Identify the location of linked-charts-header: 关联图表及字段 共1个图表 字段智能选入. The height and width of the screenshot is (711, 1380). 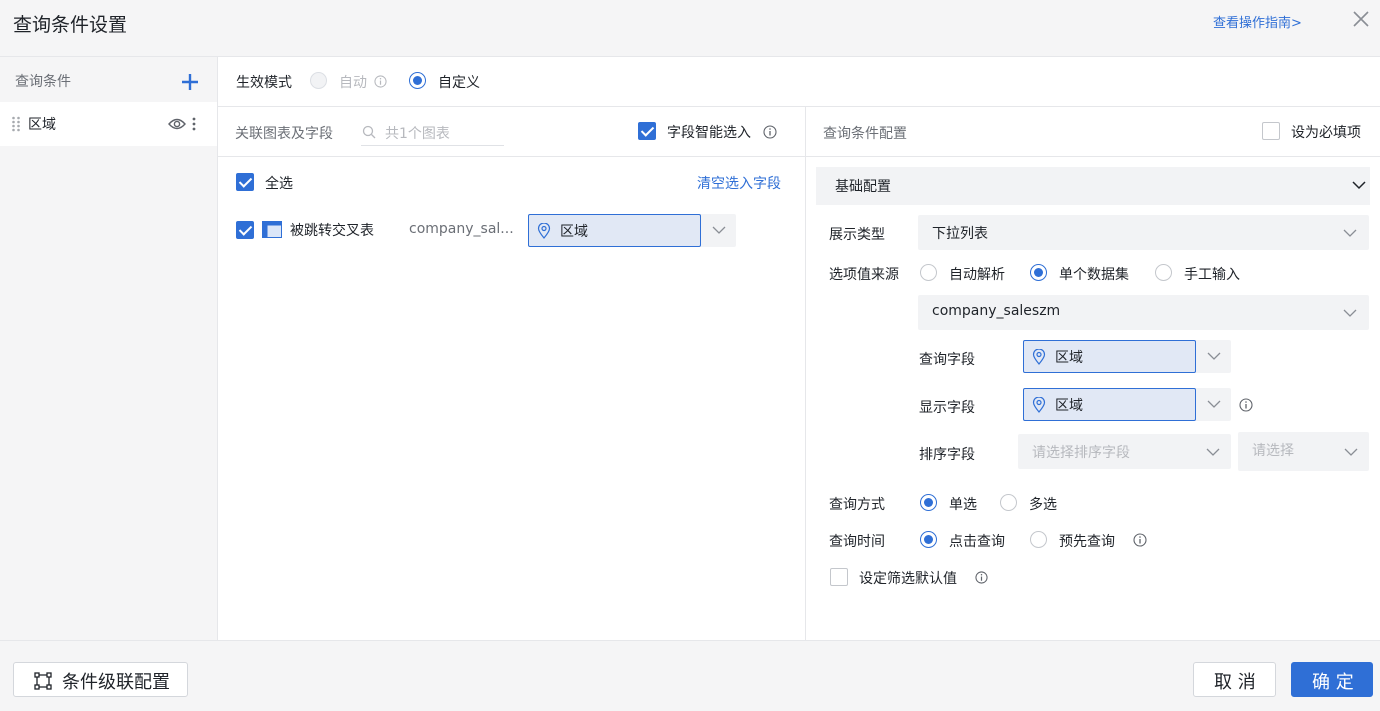
(511, 132).